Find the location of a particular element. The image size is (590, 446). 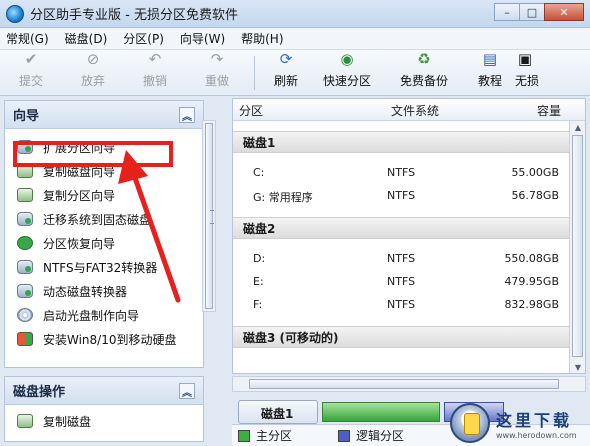

undo-button: ↶ 撤销 is located at coordinates (155, 72).